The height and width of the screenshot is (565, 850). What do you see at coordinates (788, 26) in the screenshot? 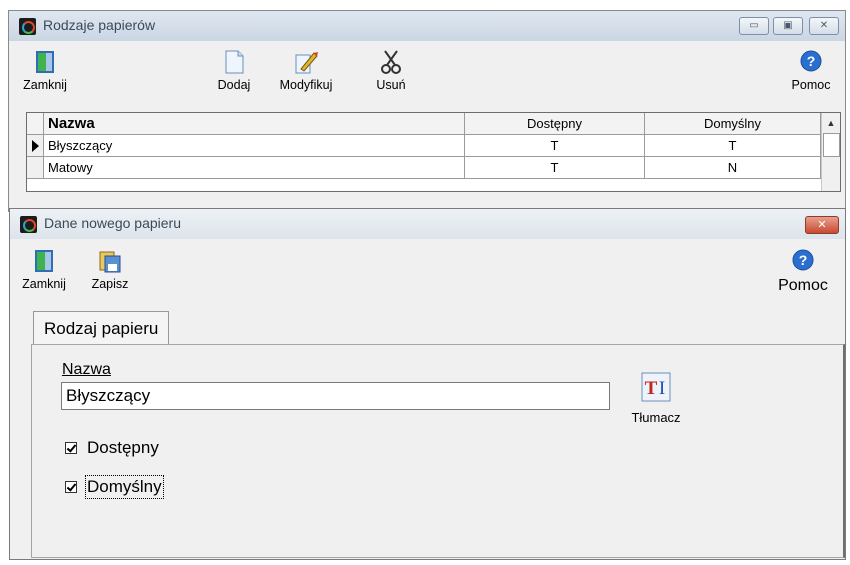
I see `maximize-button: ▣` at bounding box center [788, 26].